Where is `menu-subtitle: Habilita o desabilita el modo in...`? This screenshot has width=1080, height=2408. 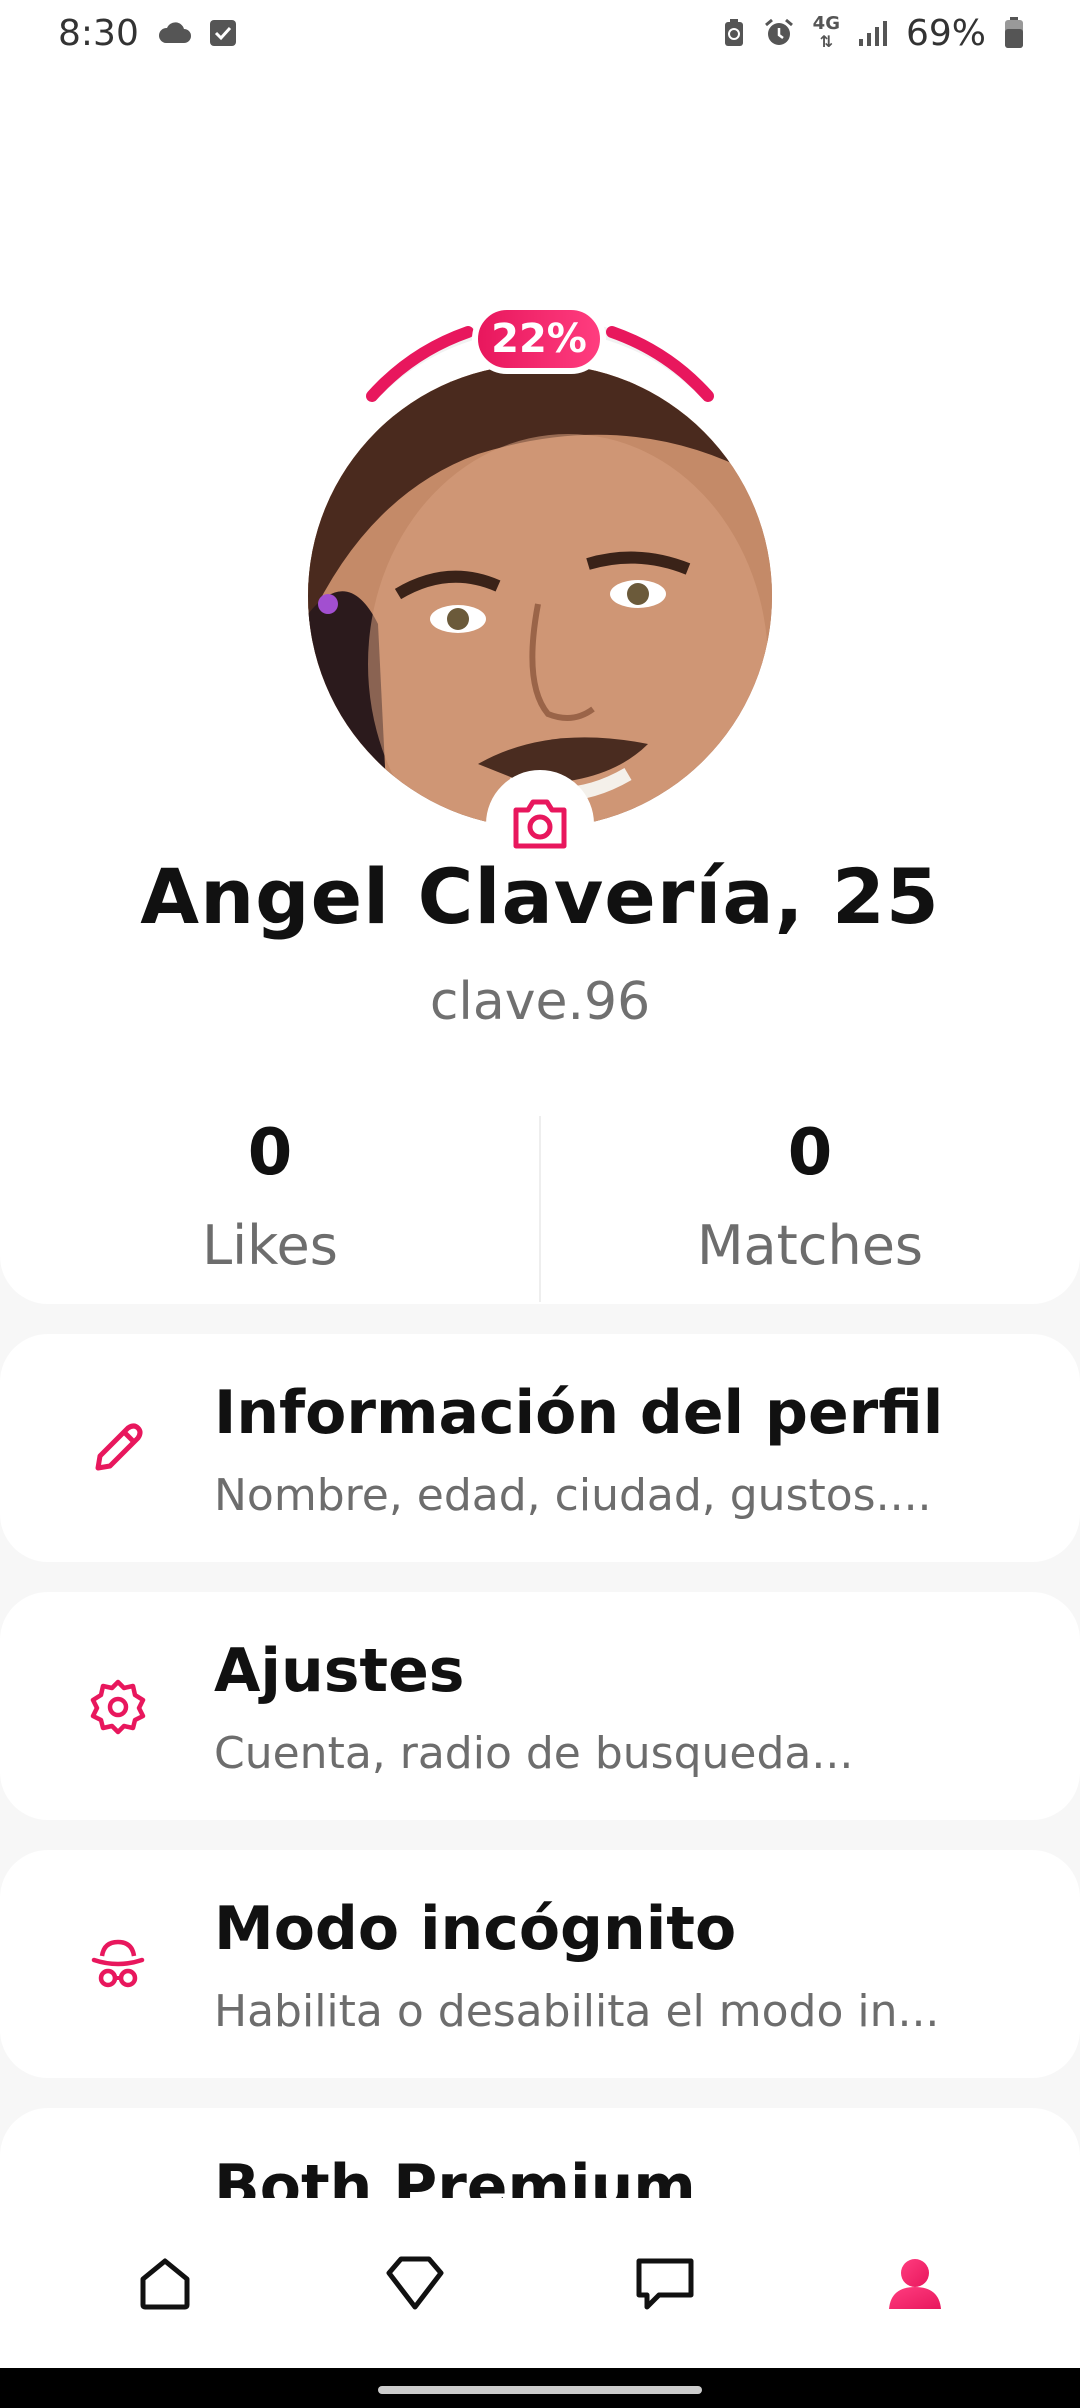
menu-subtitle: Habilita o desabilita el modo in... is located at coordinates (577, 2011).